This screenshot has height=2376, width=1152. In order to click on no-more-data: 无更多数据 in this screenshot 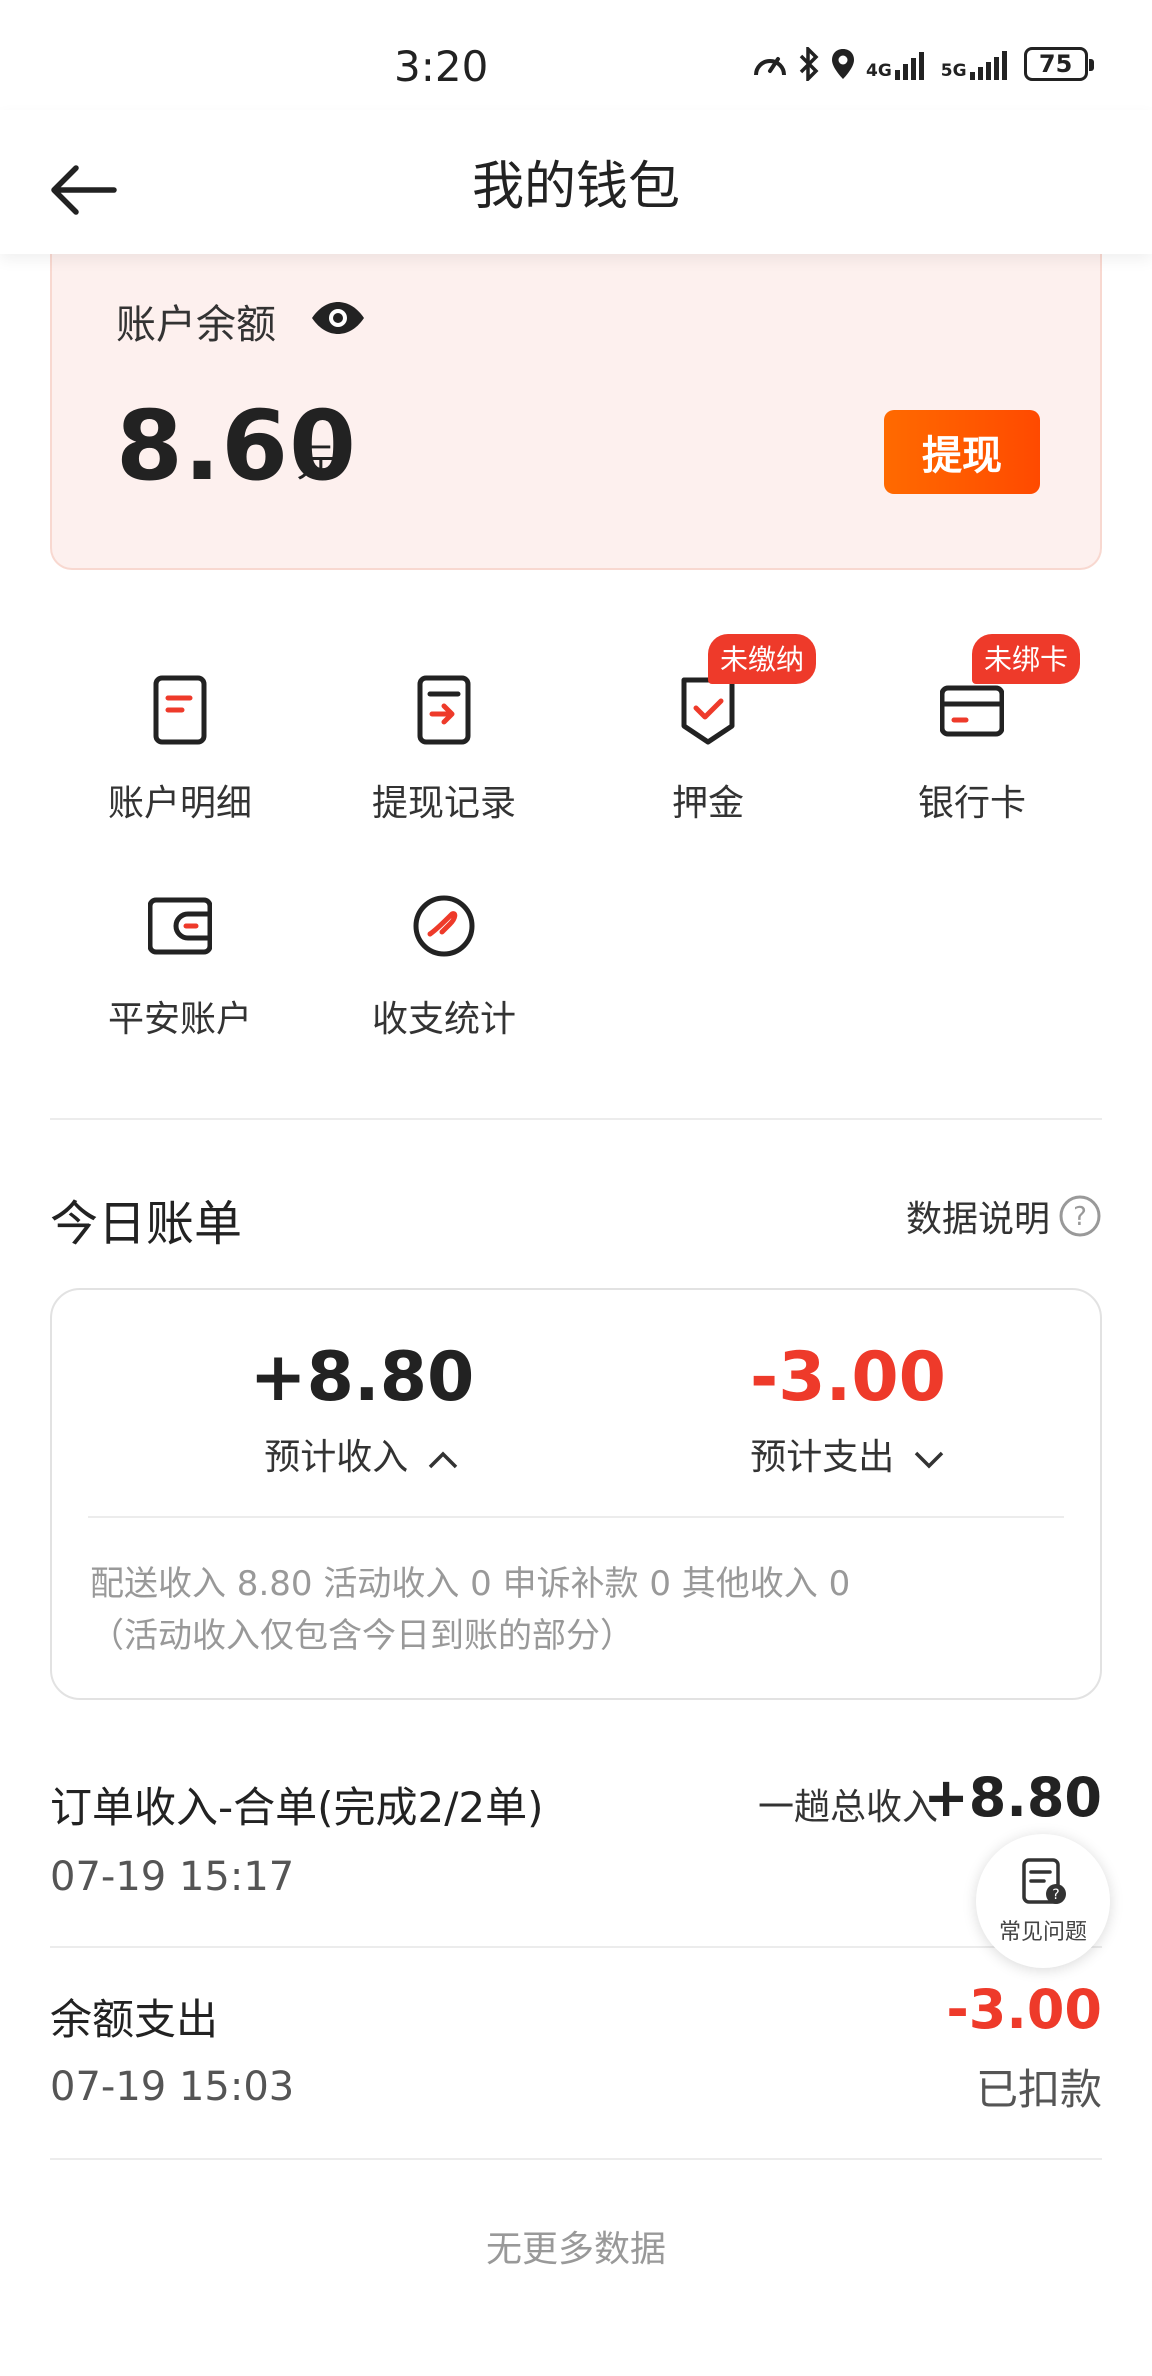, I will do `click(575, 2249)`.